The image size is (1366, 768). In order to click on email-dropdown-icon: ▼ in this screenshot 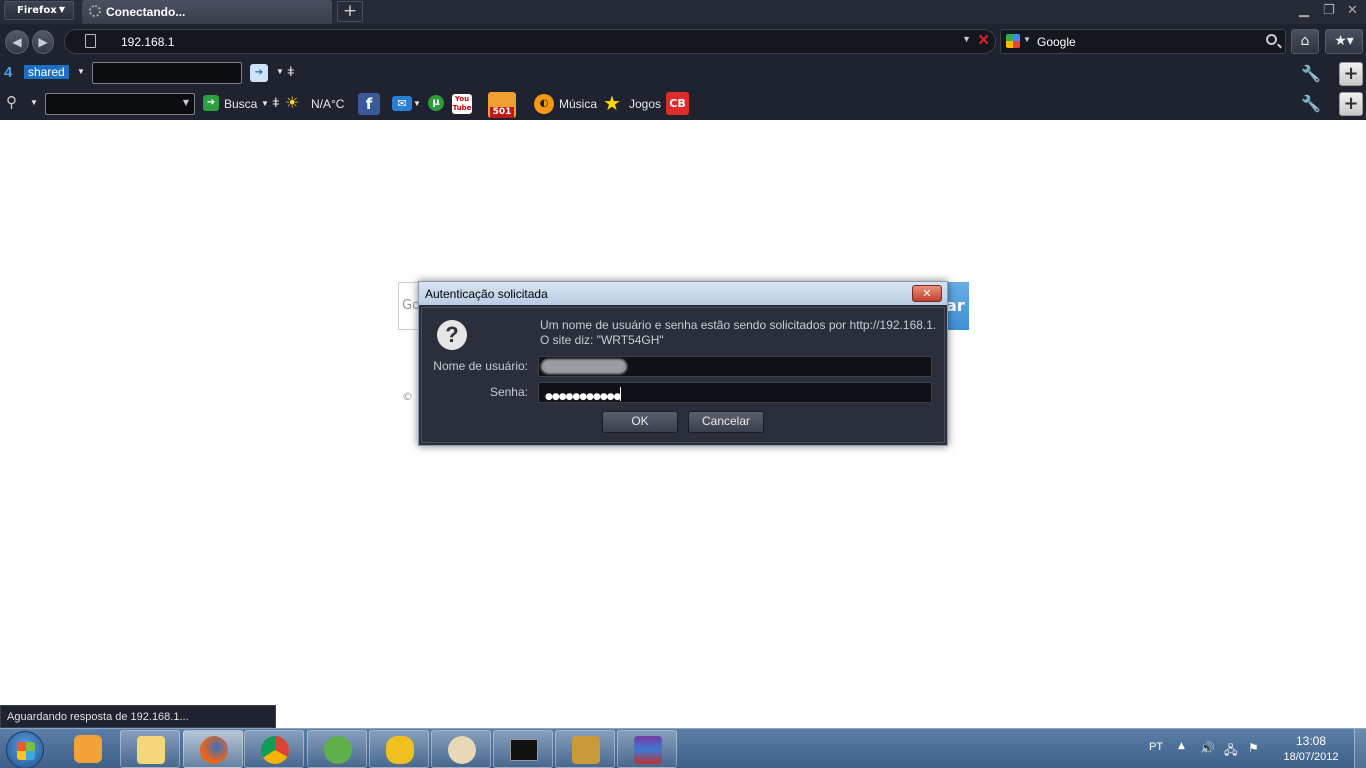, I will do `click(417, 103)`.